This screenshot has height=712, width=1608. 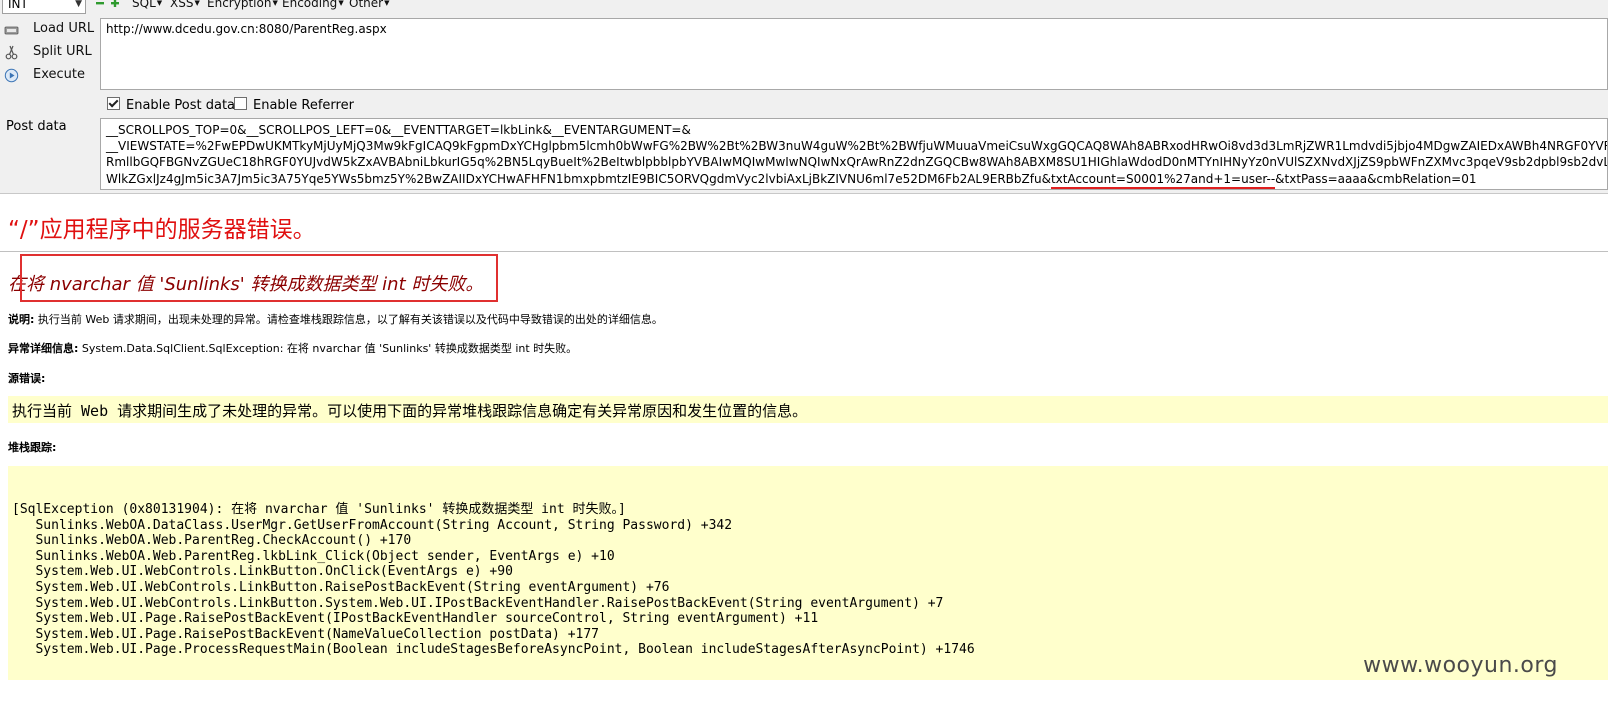 What do you see at coordinates (804, 251) in the screenshot?
I see `divider` at bounding box center [804, 251].